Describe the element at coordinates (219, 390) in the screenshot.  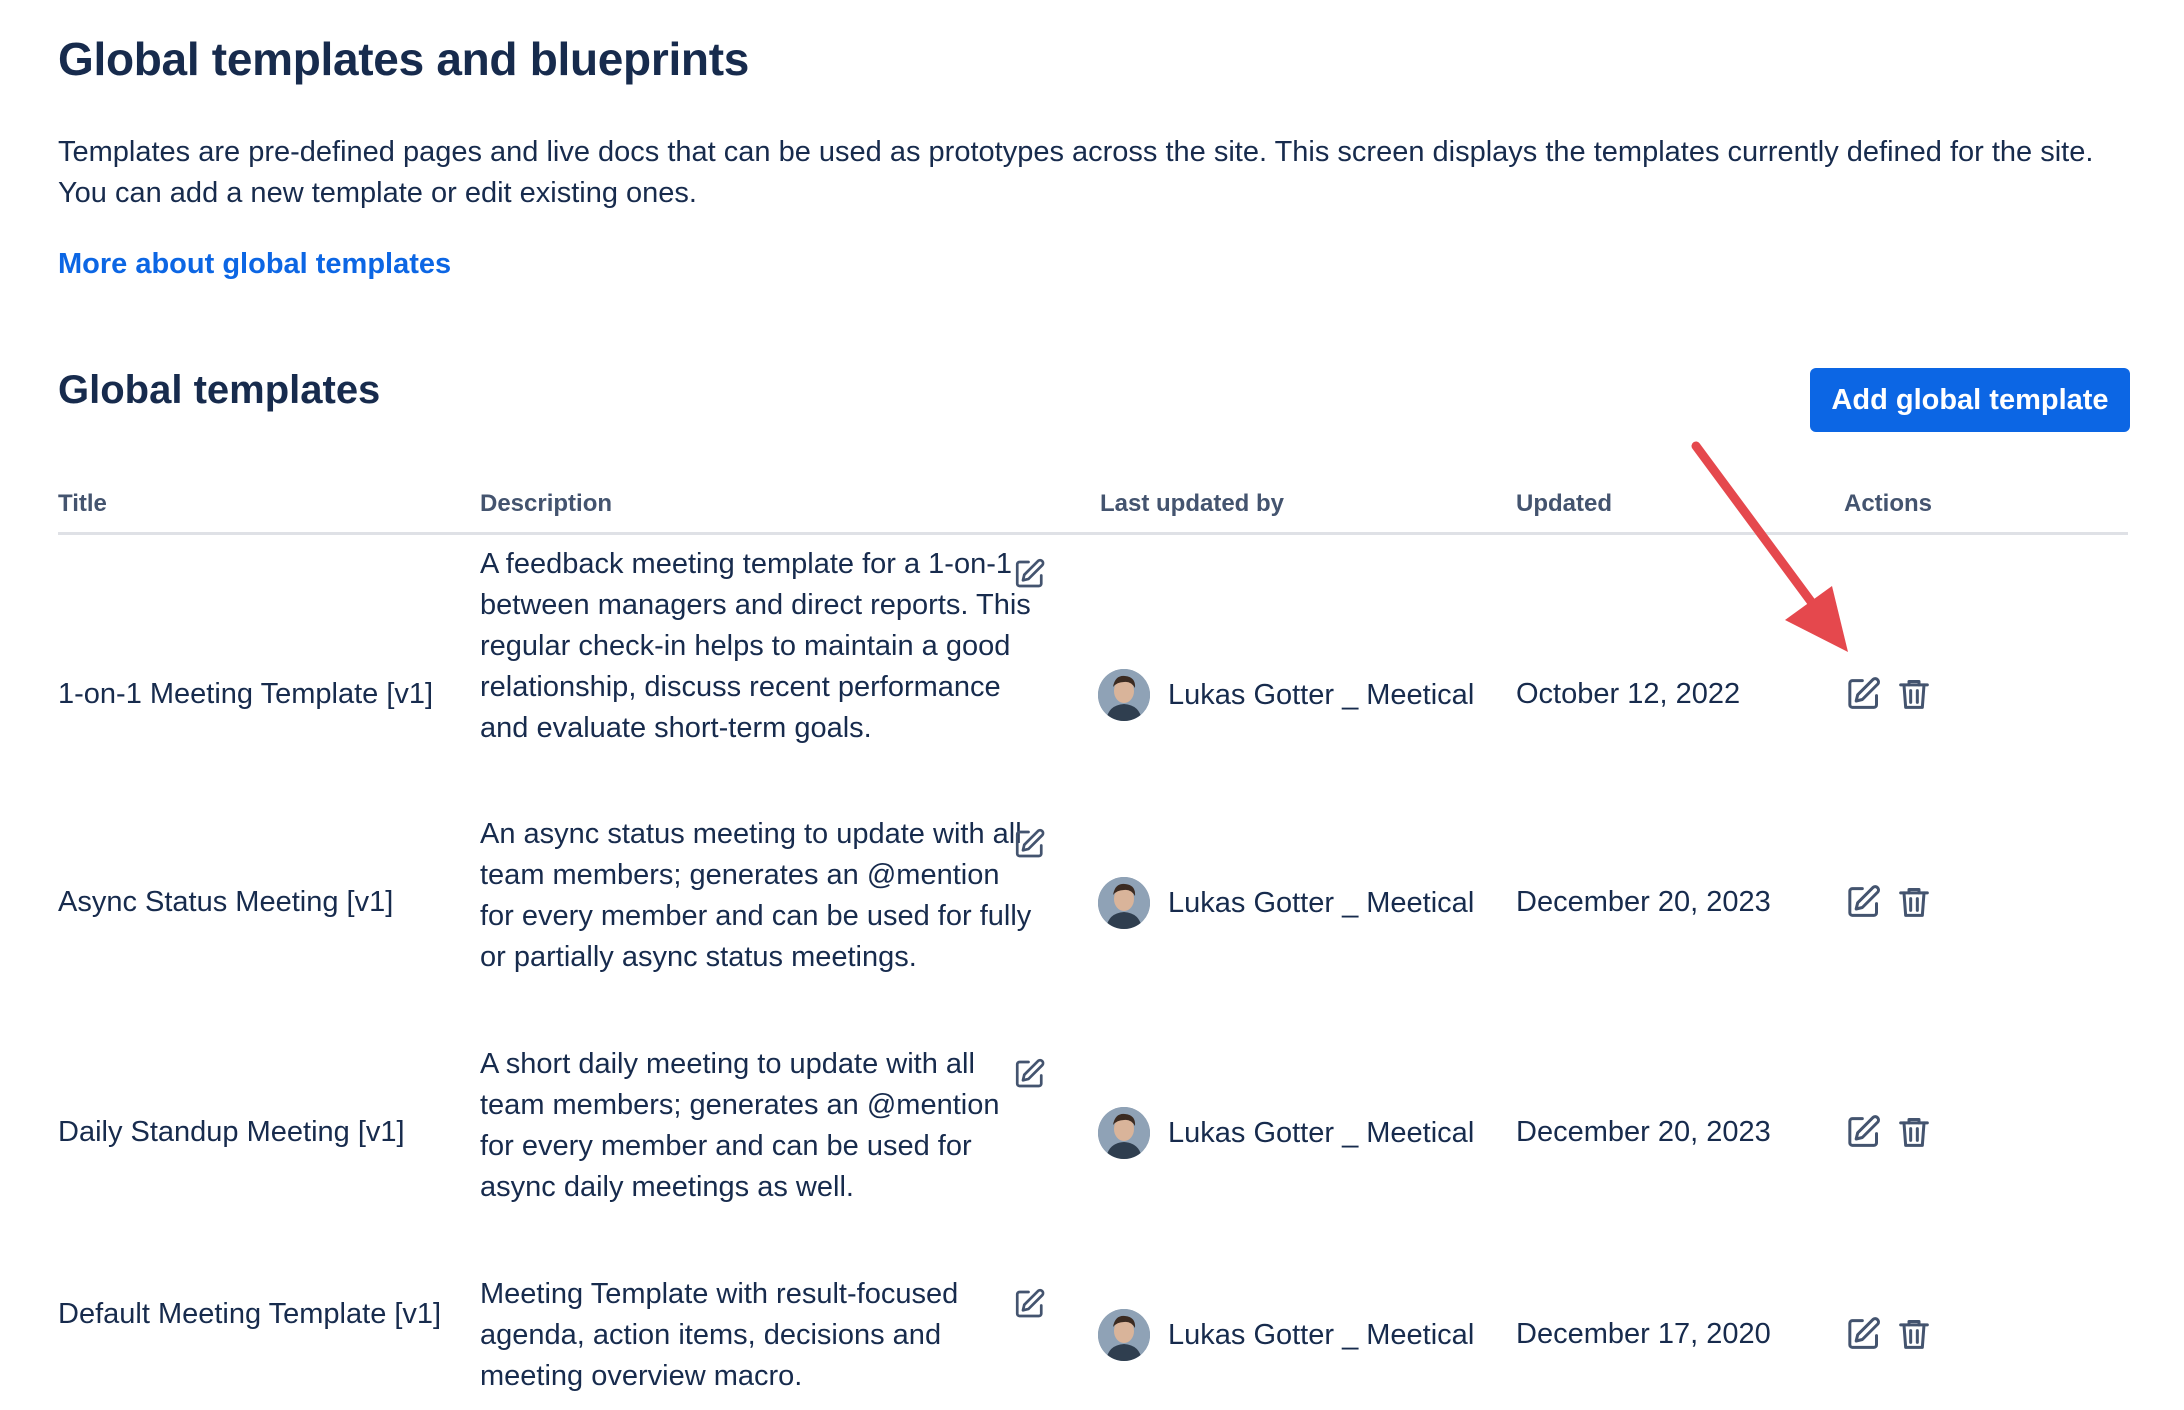
I see `section-title: Global templates` at that location.